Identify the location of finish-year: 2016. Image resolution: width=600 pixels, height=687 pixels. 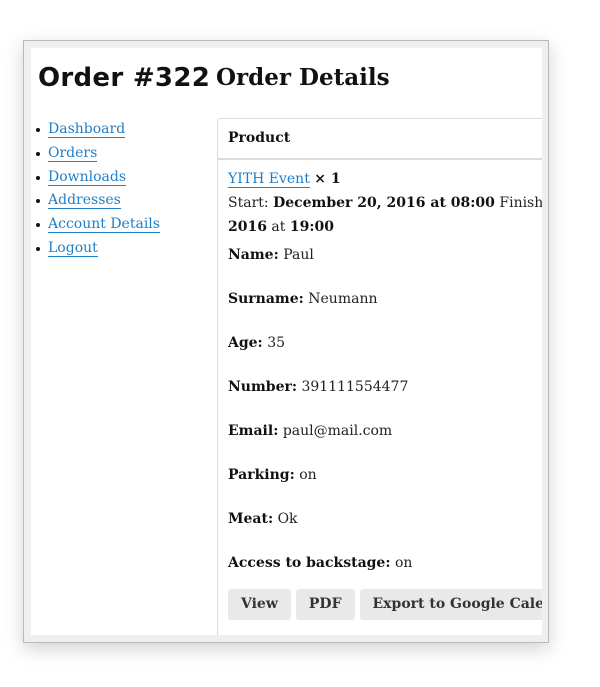
(247, 227).